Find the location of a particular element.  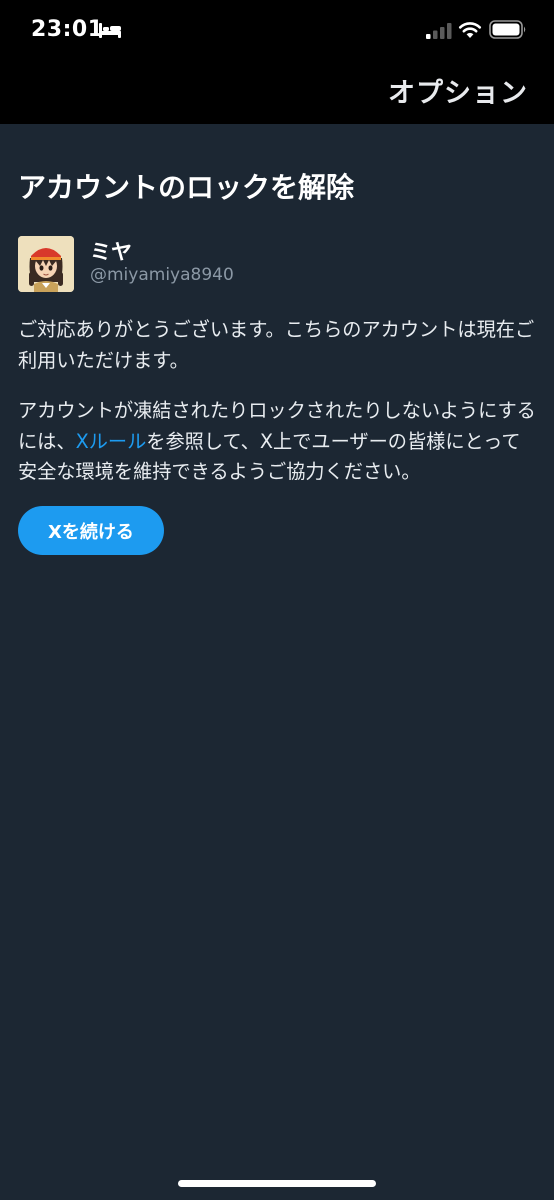

top-bar: 23:01 オプション is located at coordinates (277, 62).